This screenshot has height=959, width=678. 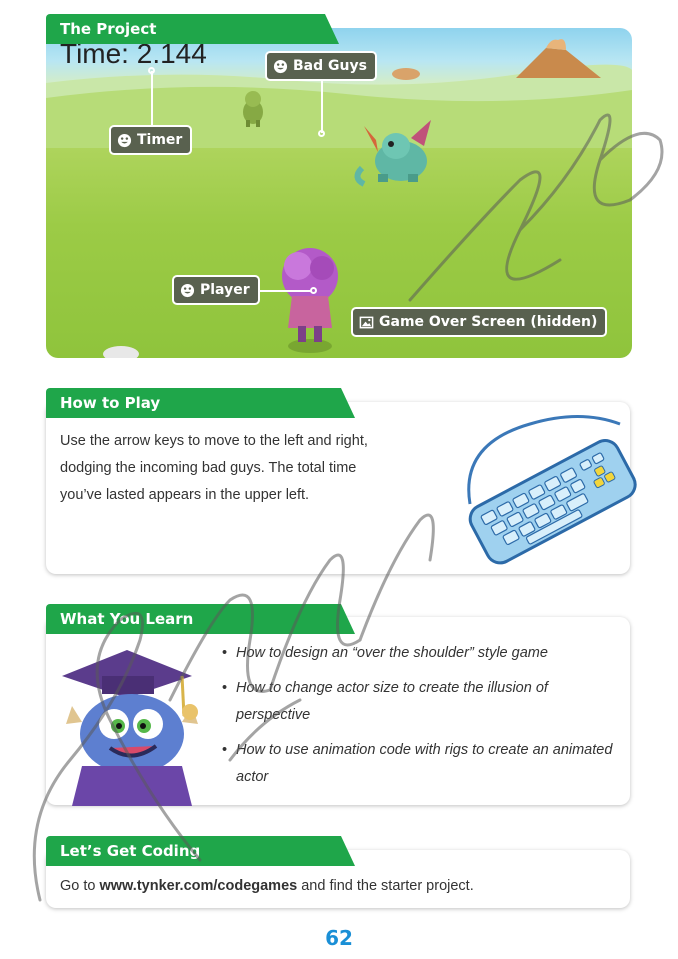 I want to click on callout-bad-guys-label: Bad Guys, so click(x=330, y=66).